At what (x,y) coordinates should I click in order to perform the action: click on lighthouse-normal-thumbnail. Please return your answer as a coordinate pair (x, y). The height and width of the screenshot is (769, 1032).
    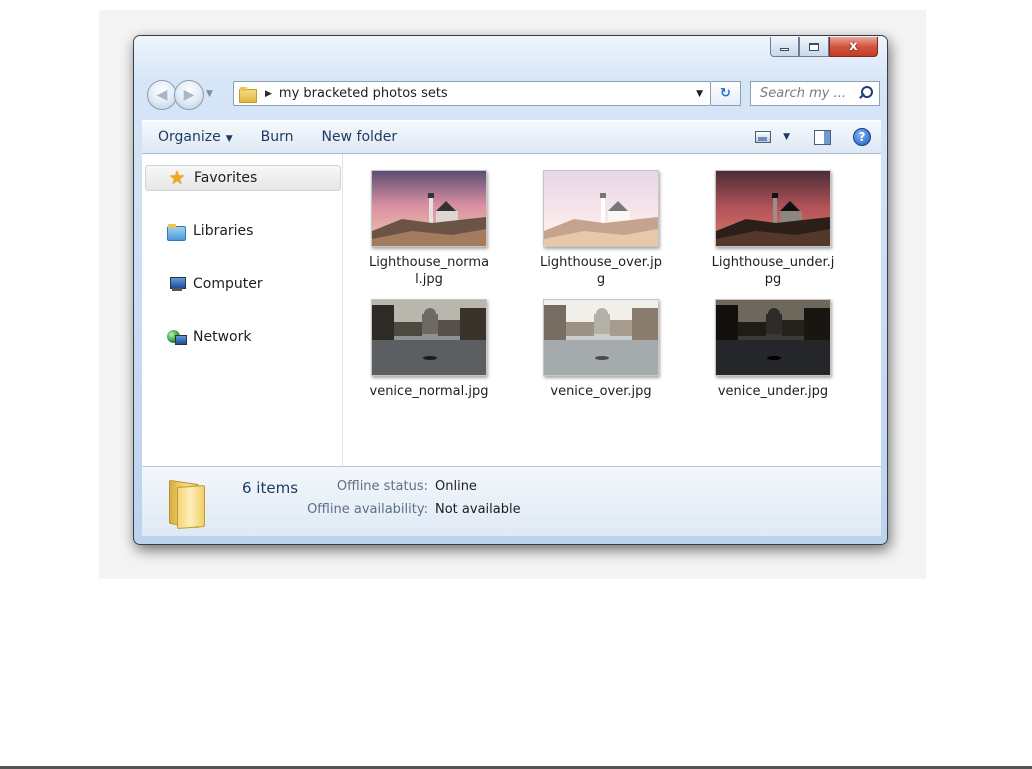
    Looking at the image, I should click on (429, 208).